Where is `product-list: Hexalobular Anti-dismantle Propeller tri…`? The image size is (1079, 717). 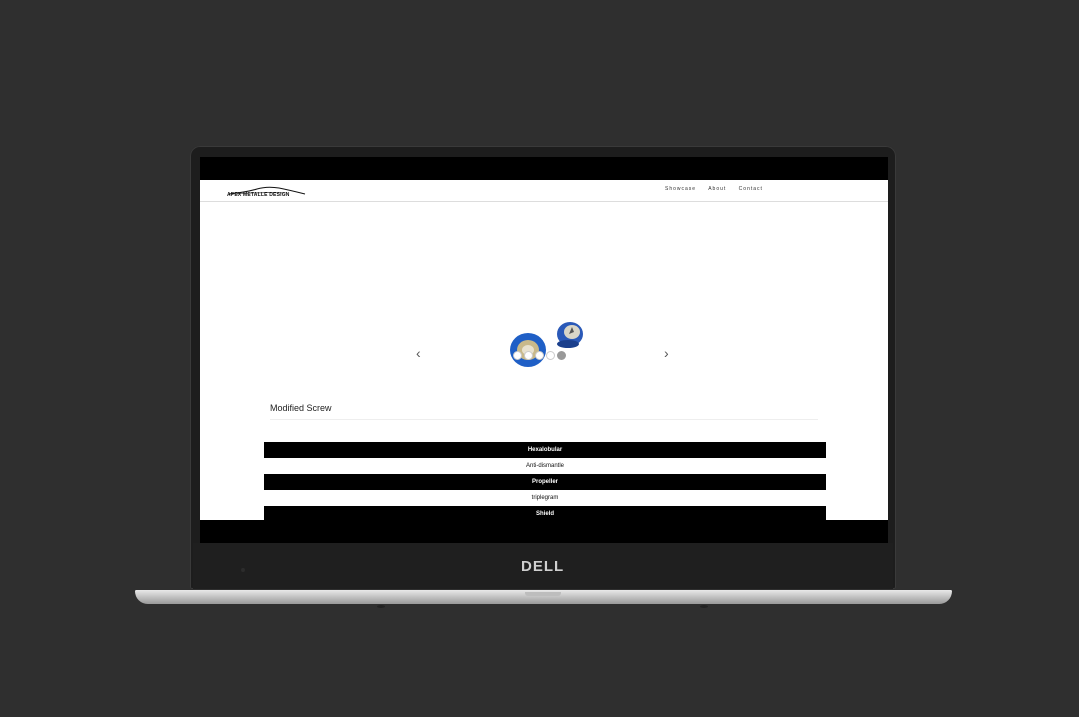
product-list: Hexalobular Anti-dismantle Propeller tri… is located at coordinates (545, 482).